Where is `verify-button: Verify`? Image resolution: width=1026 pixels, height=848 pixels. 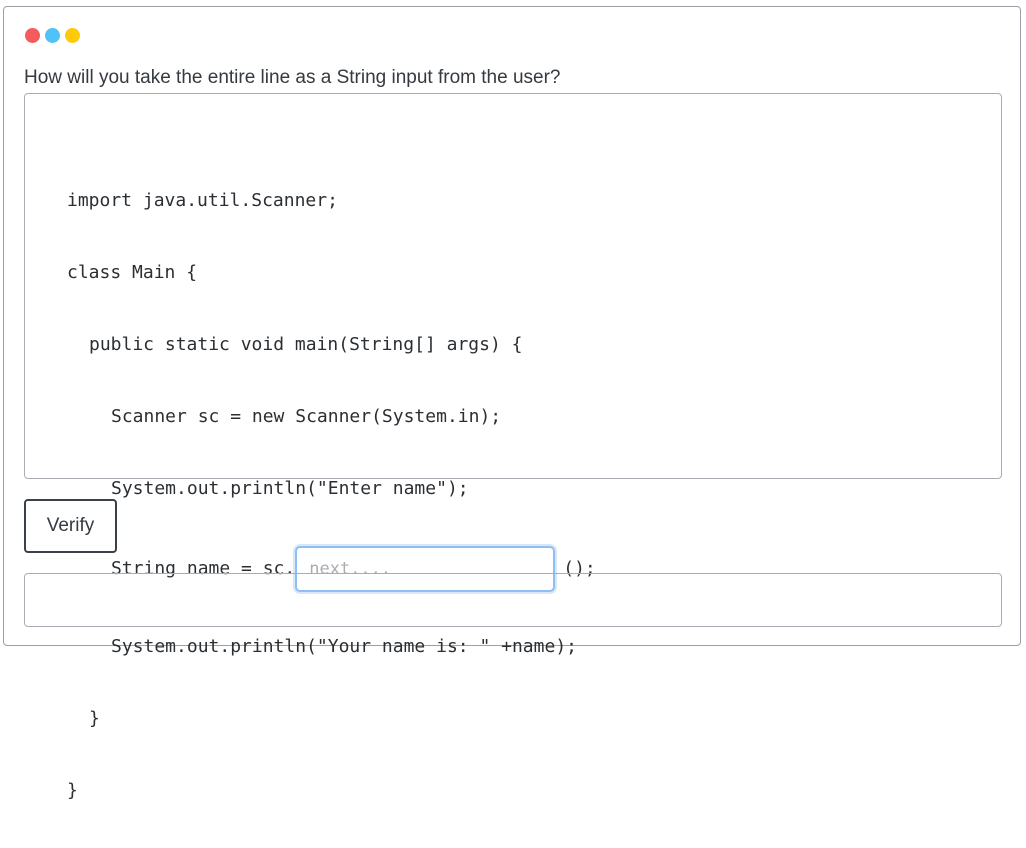 verify-button: Verify is located at coordinates (70, 526).